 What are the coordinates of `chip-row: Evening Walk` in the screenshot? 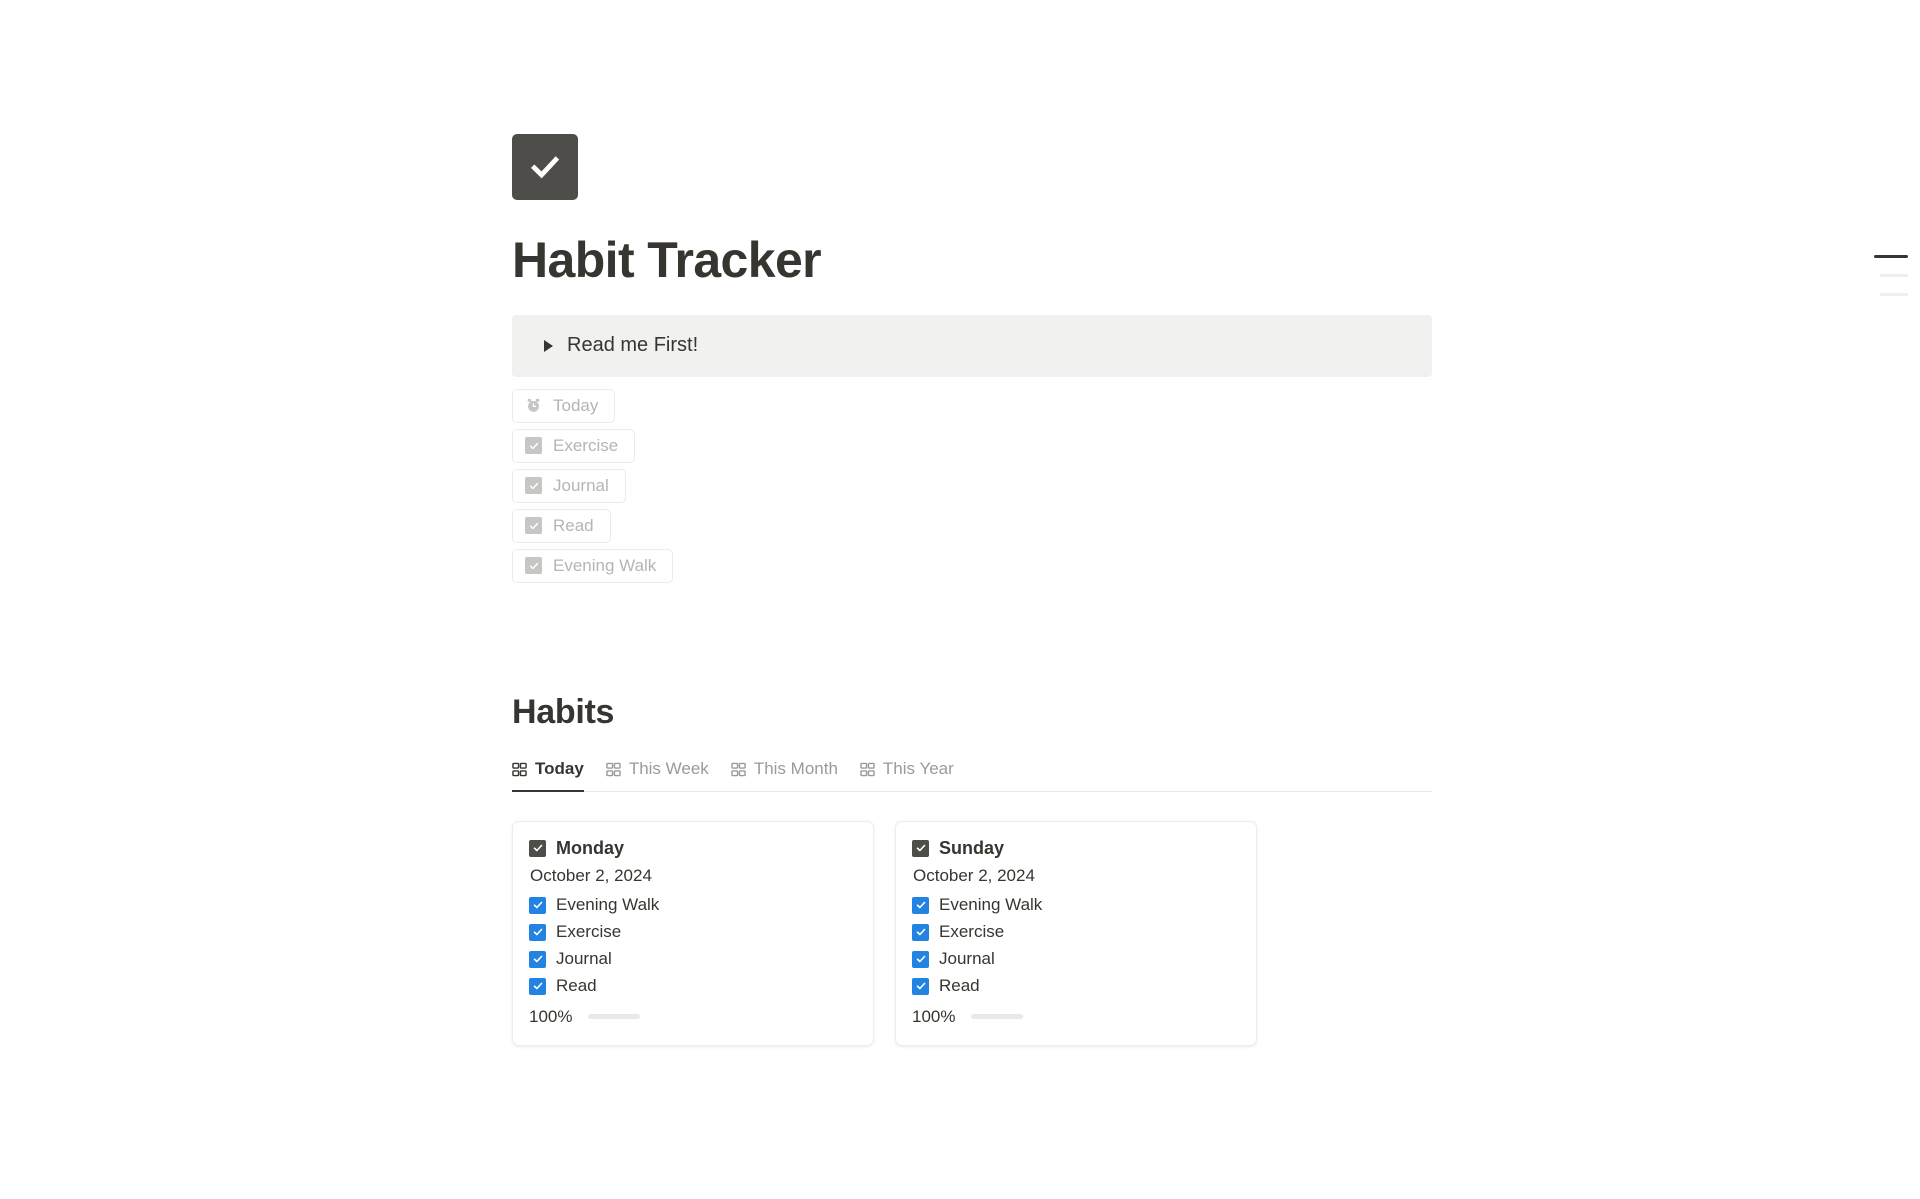 It's located at (972, 563).